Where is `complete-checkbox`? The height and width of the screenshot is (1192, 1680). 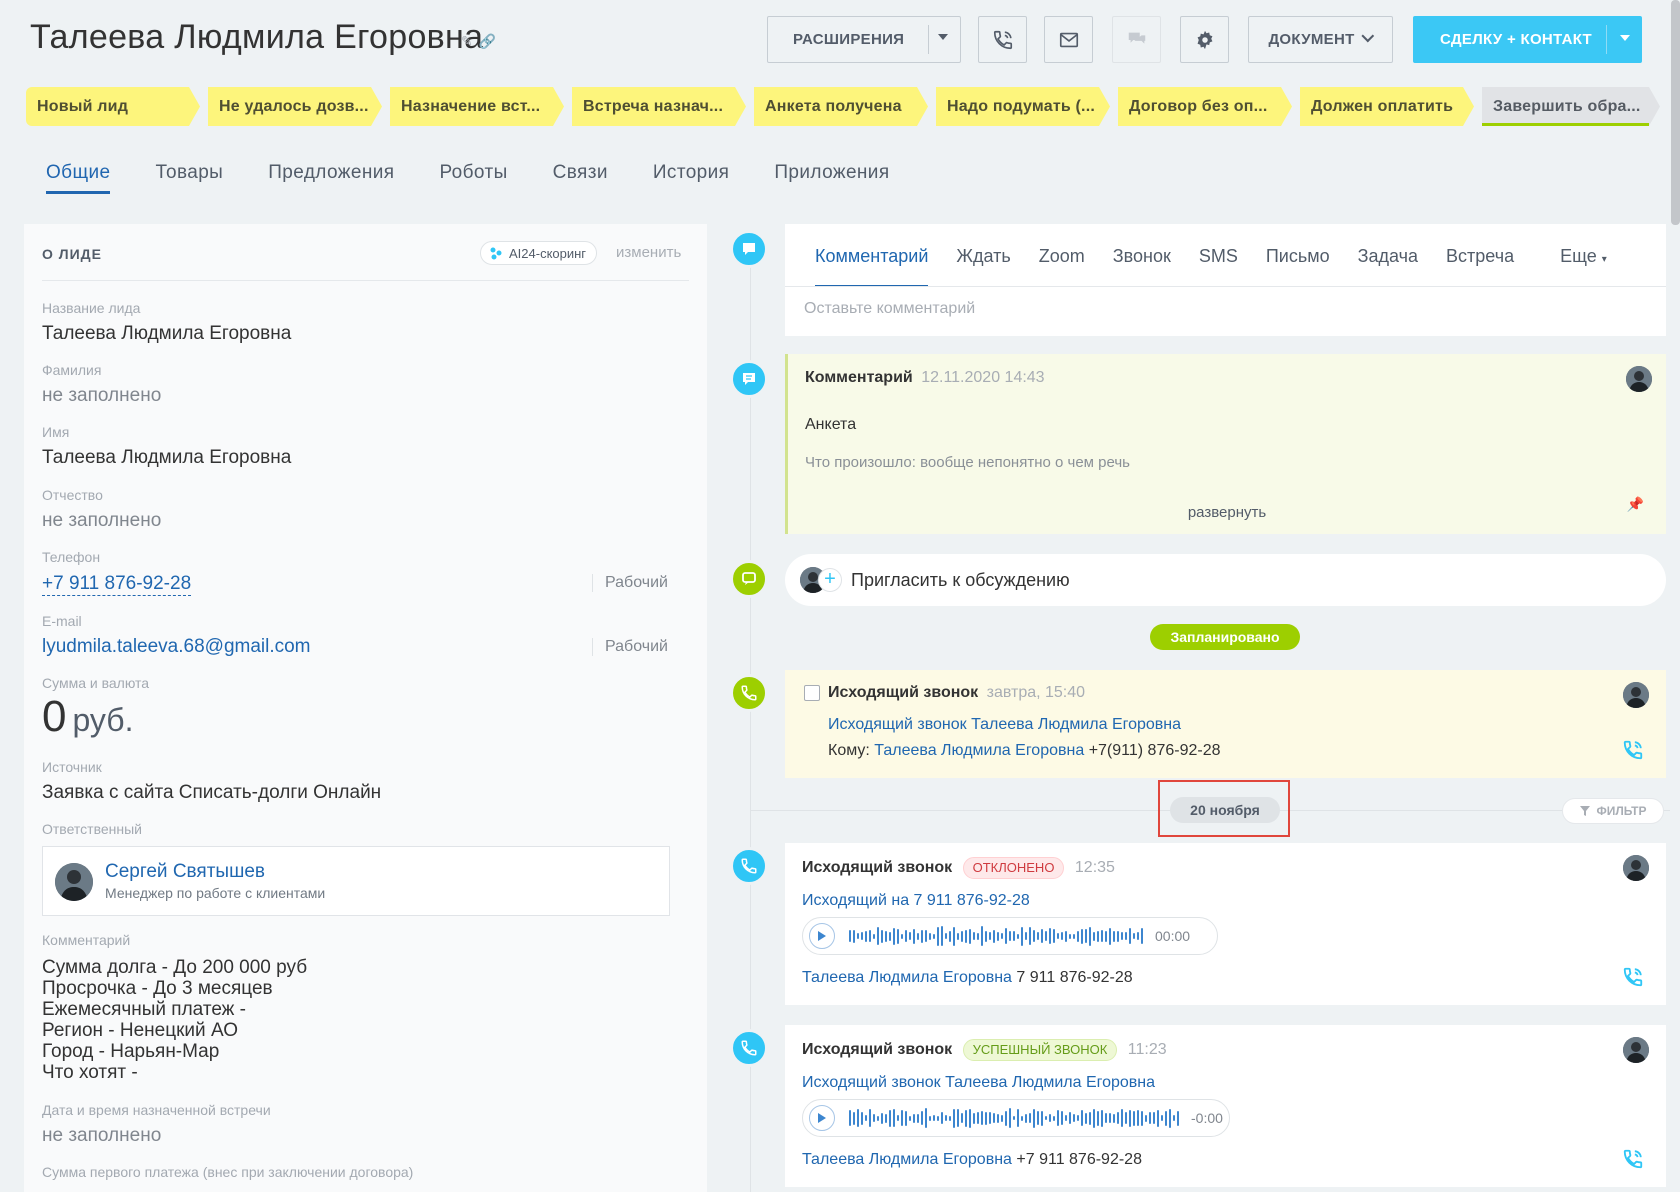 complete-checkbox is located at coordinates (812, 693).